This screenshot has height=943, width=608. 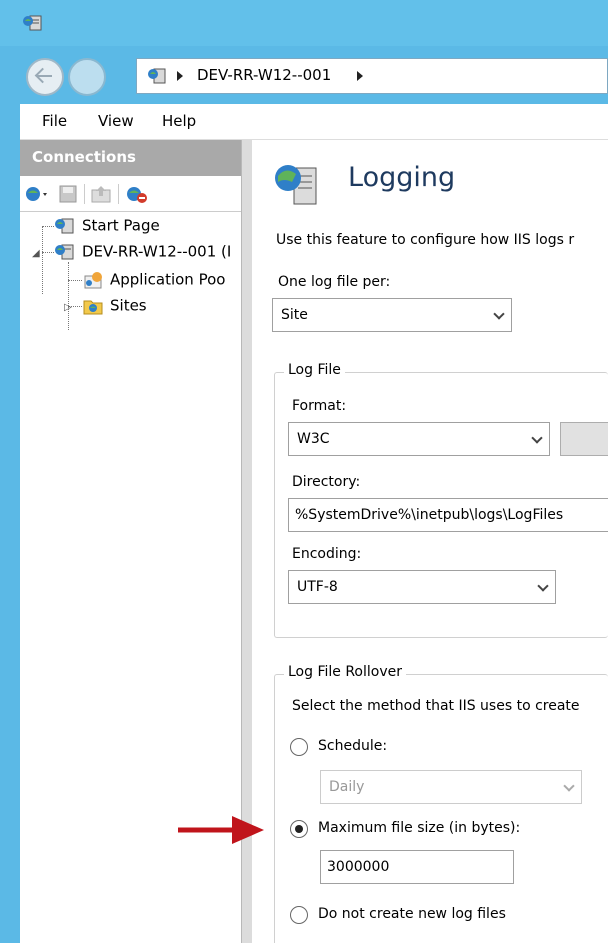 What do you see at coordinates (422, 587) in the screenshot?
I see `encoding-select: UTF-8` at bounding box center [422, 587].